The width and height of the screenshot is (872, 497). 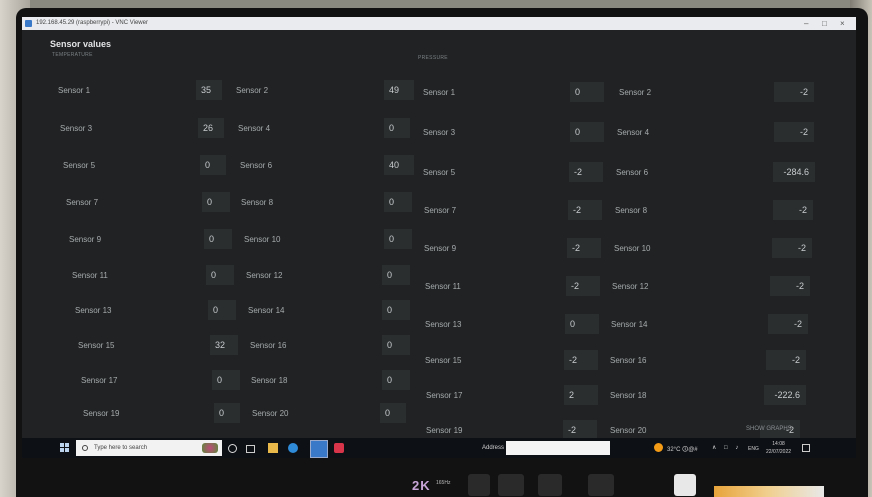 What do you see at coordinates (421, 485) in the screenshot?
I see `laptop-2k-logo: 2K` at bounding box center [421, 485].